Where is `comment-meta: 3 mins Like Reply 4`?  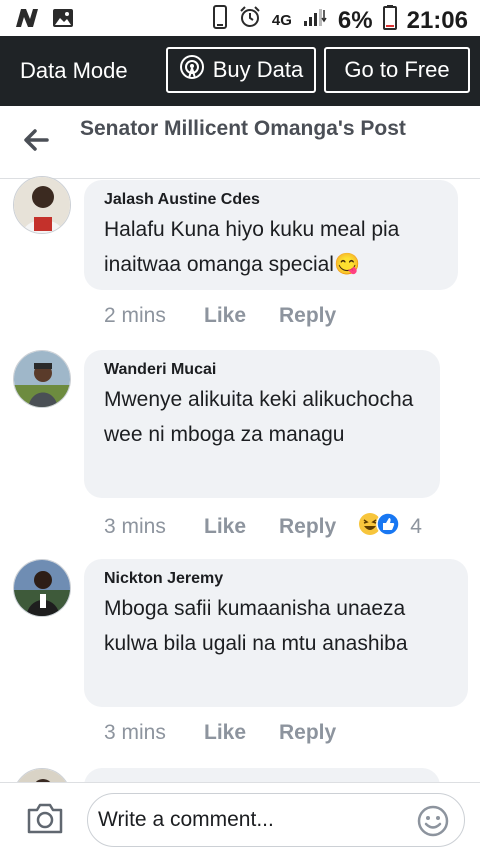
comment-meta: 3 mins Like Reply 4 is located at coordinates (263, 527).